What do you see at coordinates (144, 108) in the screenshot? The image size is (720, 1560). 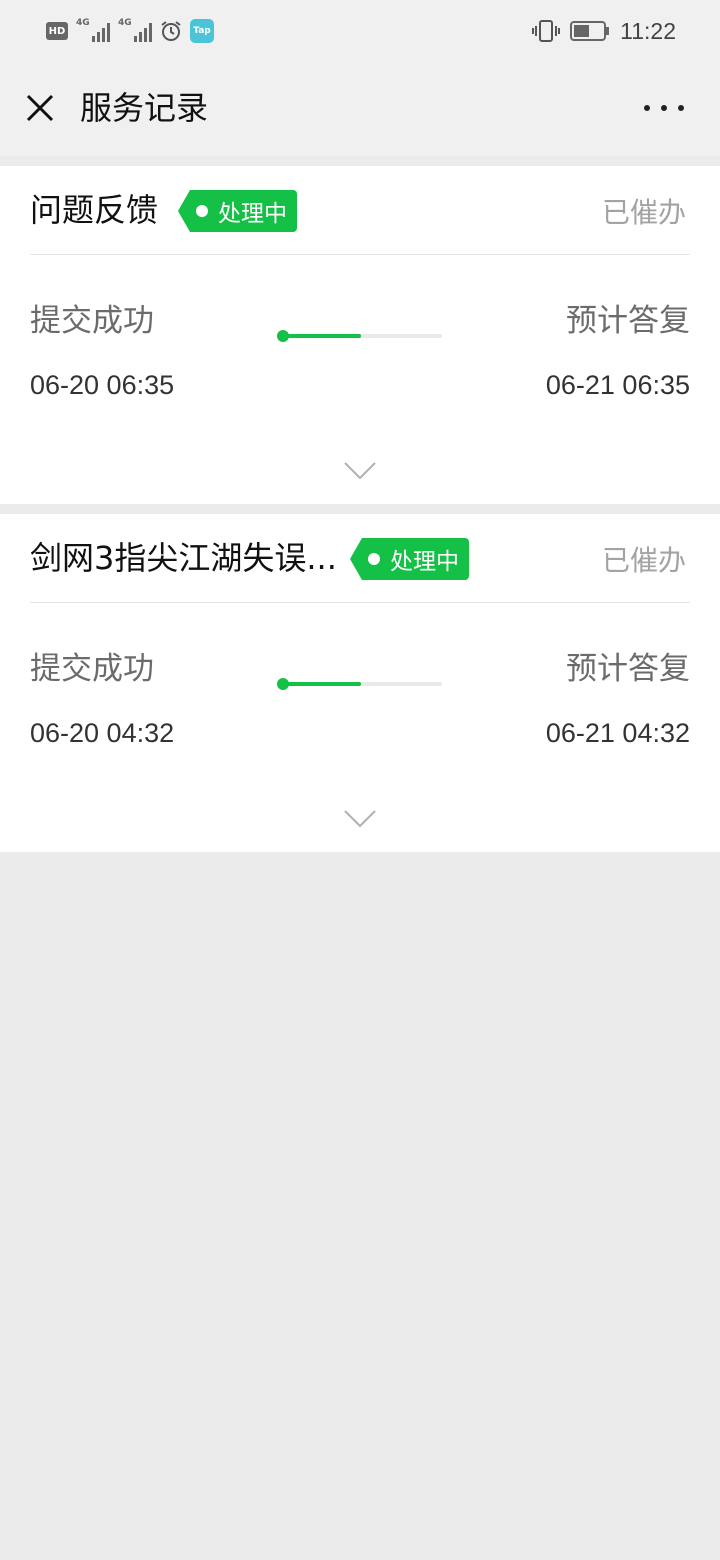 I see `page-title: 服务记录` at bounding box center [144, 108].